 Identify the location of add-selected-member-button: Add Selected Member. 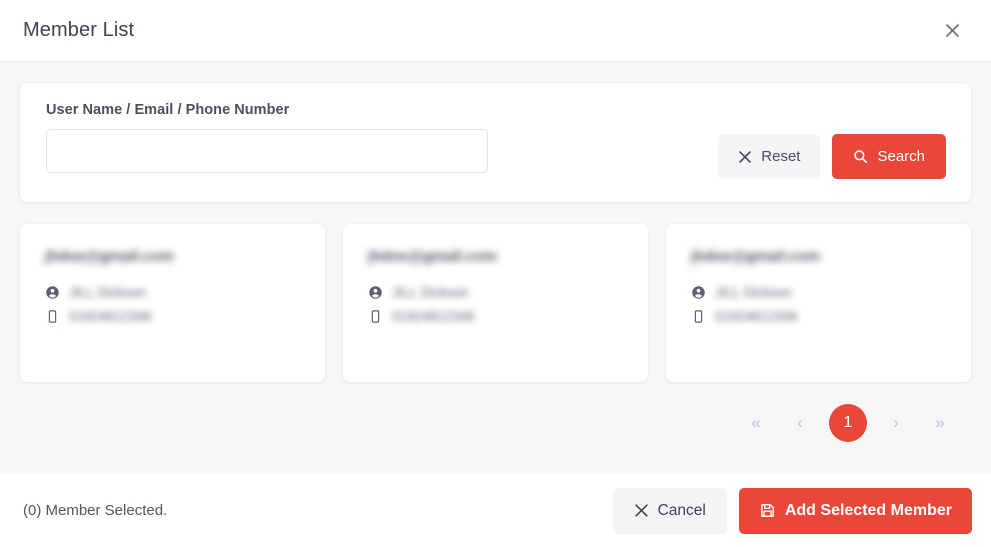
(855, 510).